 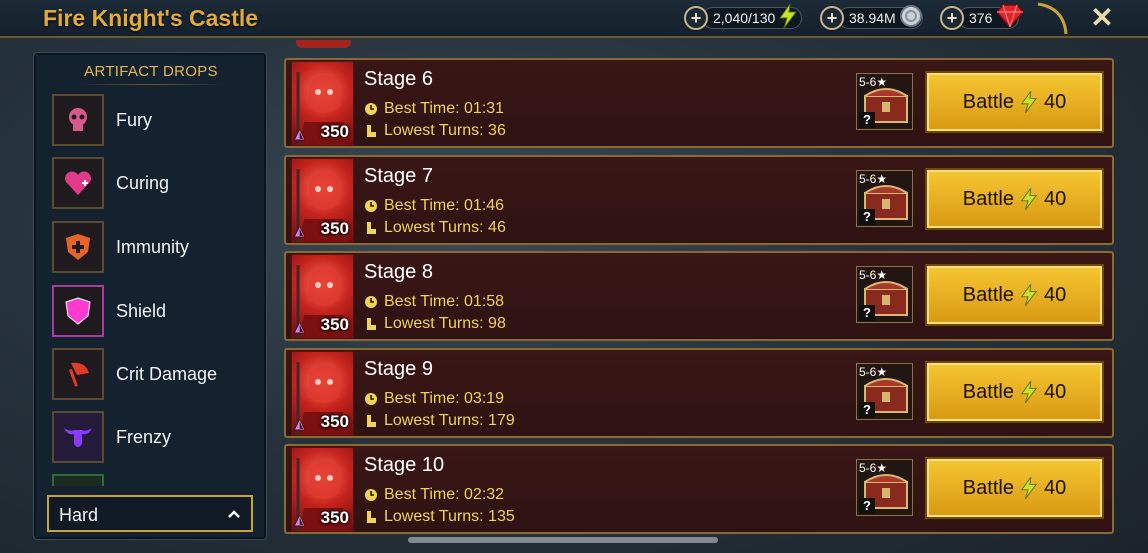 What do you see at coordinates (832, 18) in the screenshot?
I see `add-silver-button: +` at bounding box center [832, 18].